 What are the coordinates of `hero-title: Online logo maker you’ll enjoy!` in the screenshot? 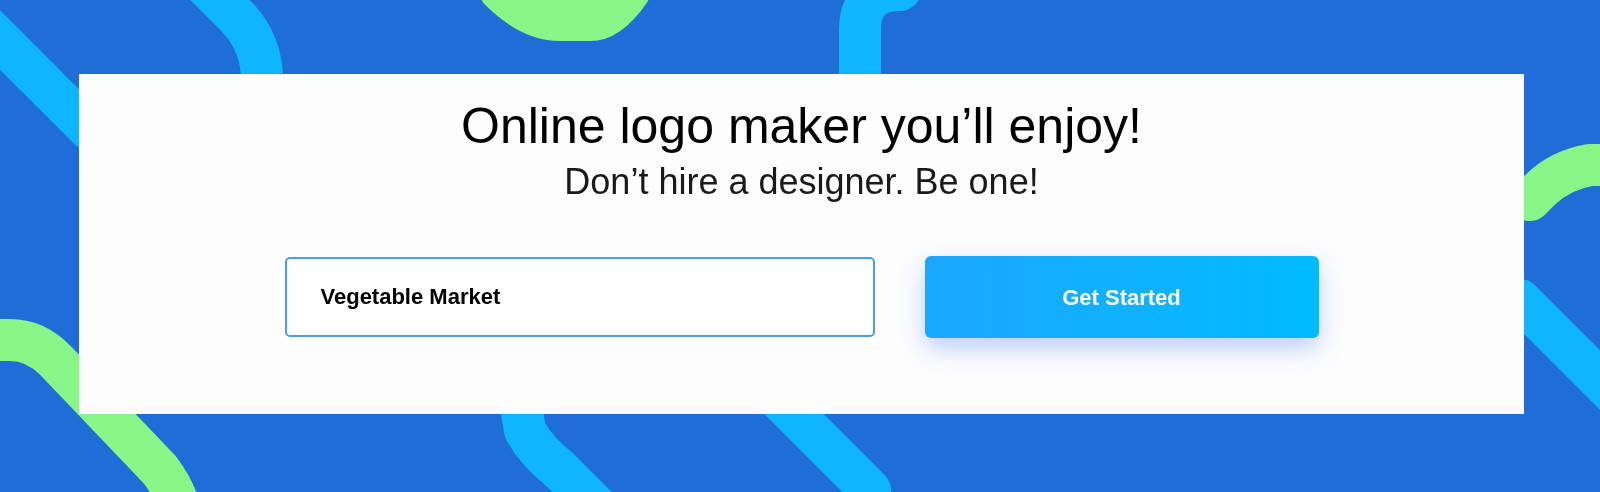 It's located at (801, 126).